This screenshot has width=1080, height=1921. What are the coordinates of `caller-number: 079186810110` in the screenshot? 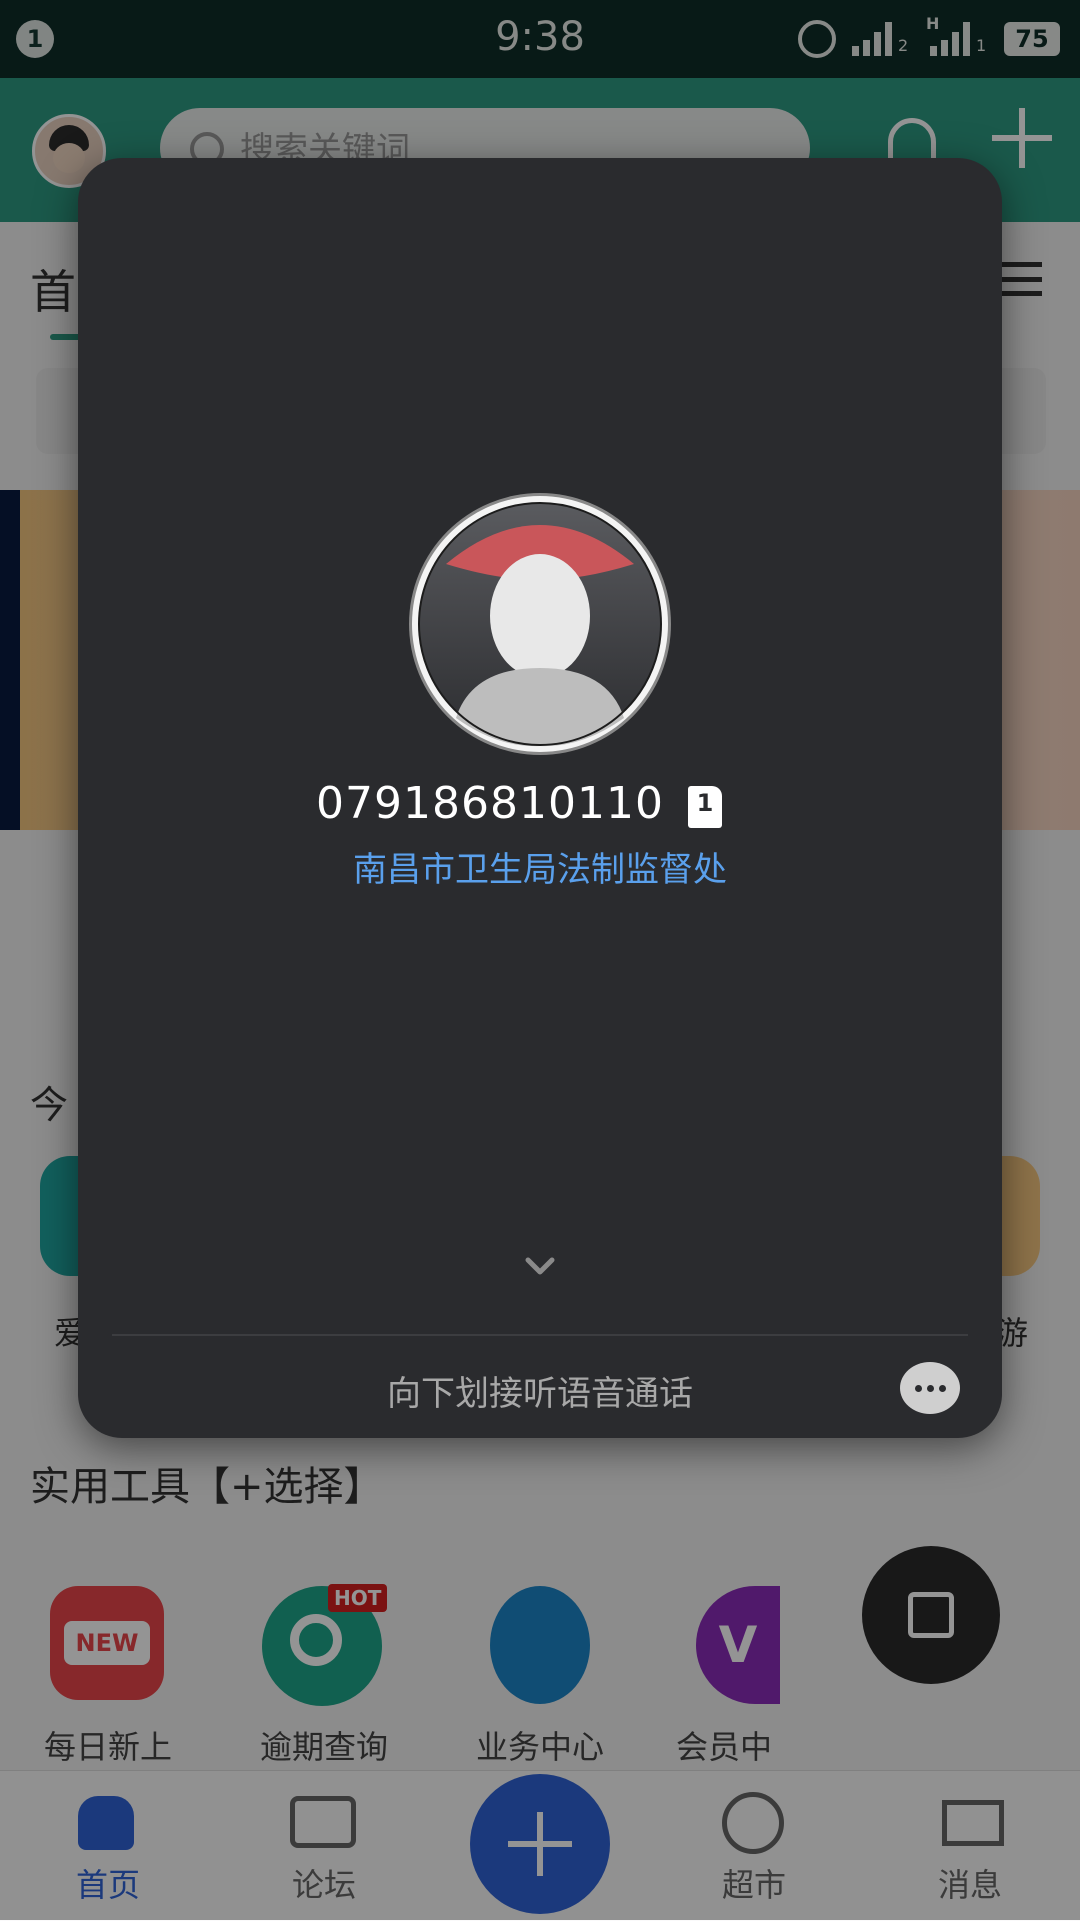 It's located at (490, 803).